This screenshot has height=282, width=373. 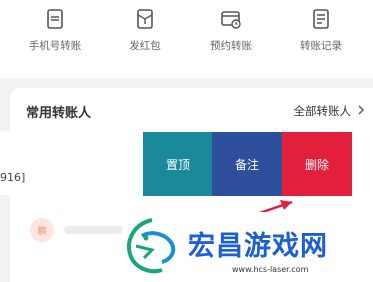 What do you see at coordinates (361, 110) in the screenshot?
I see `chevron-right-icon` at bounding box center [361, 110].